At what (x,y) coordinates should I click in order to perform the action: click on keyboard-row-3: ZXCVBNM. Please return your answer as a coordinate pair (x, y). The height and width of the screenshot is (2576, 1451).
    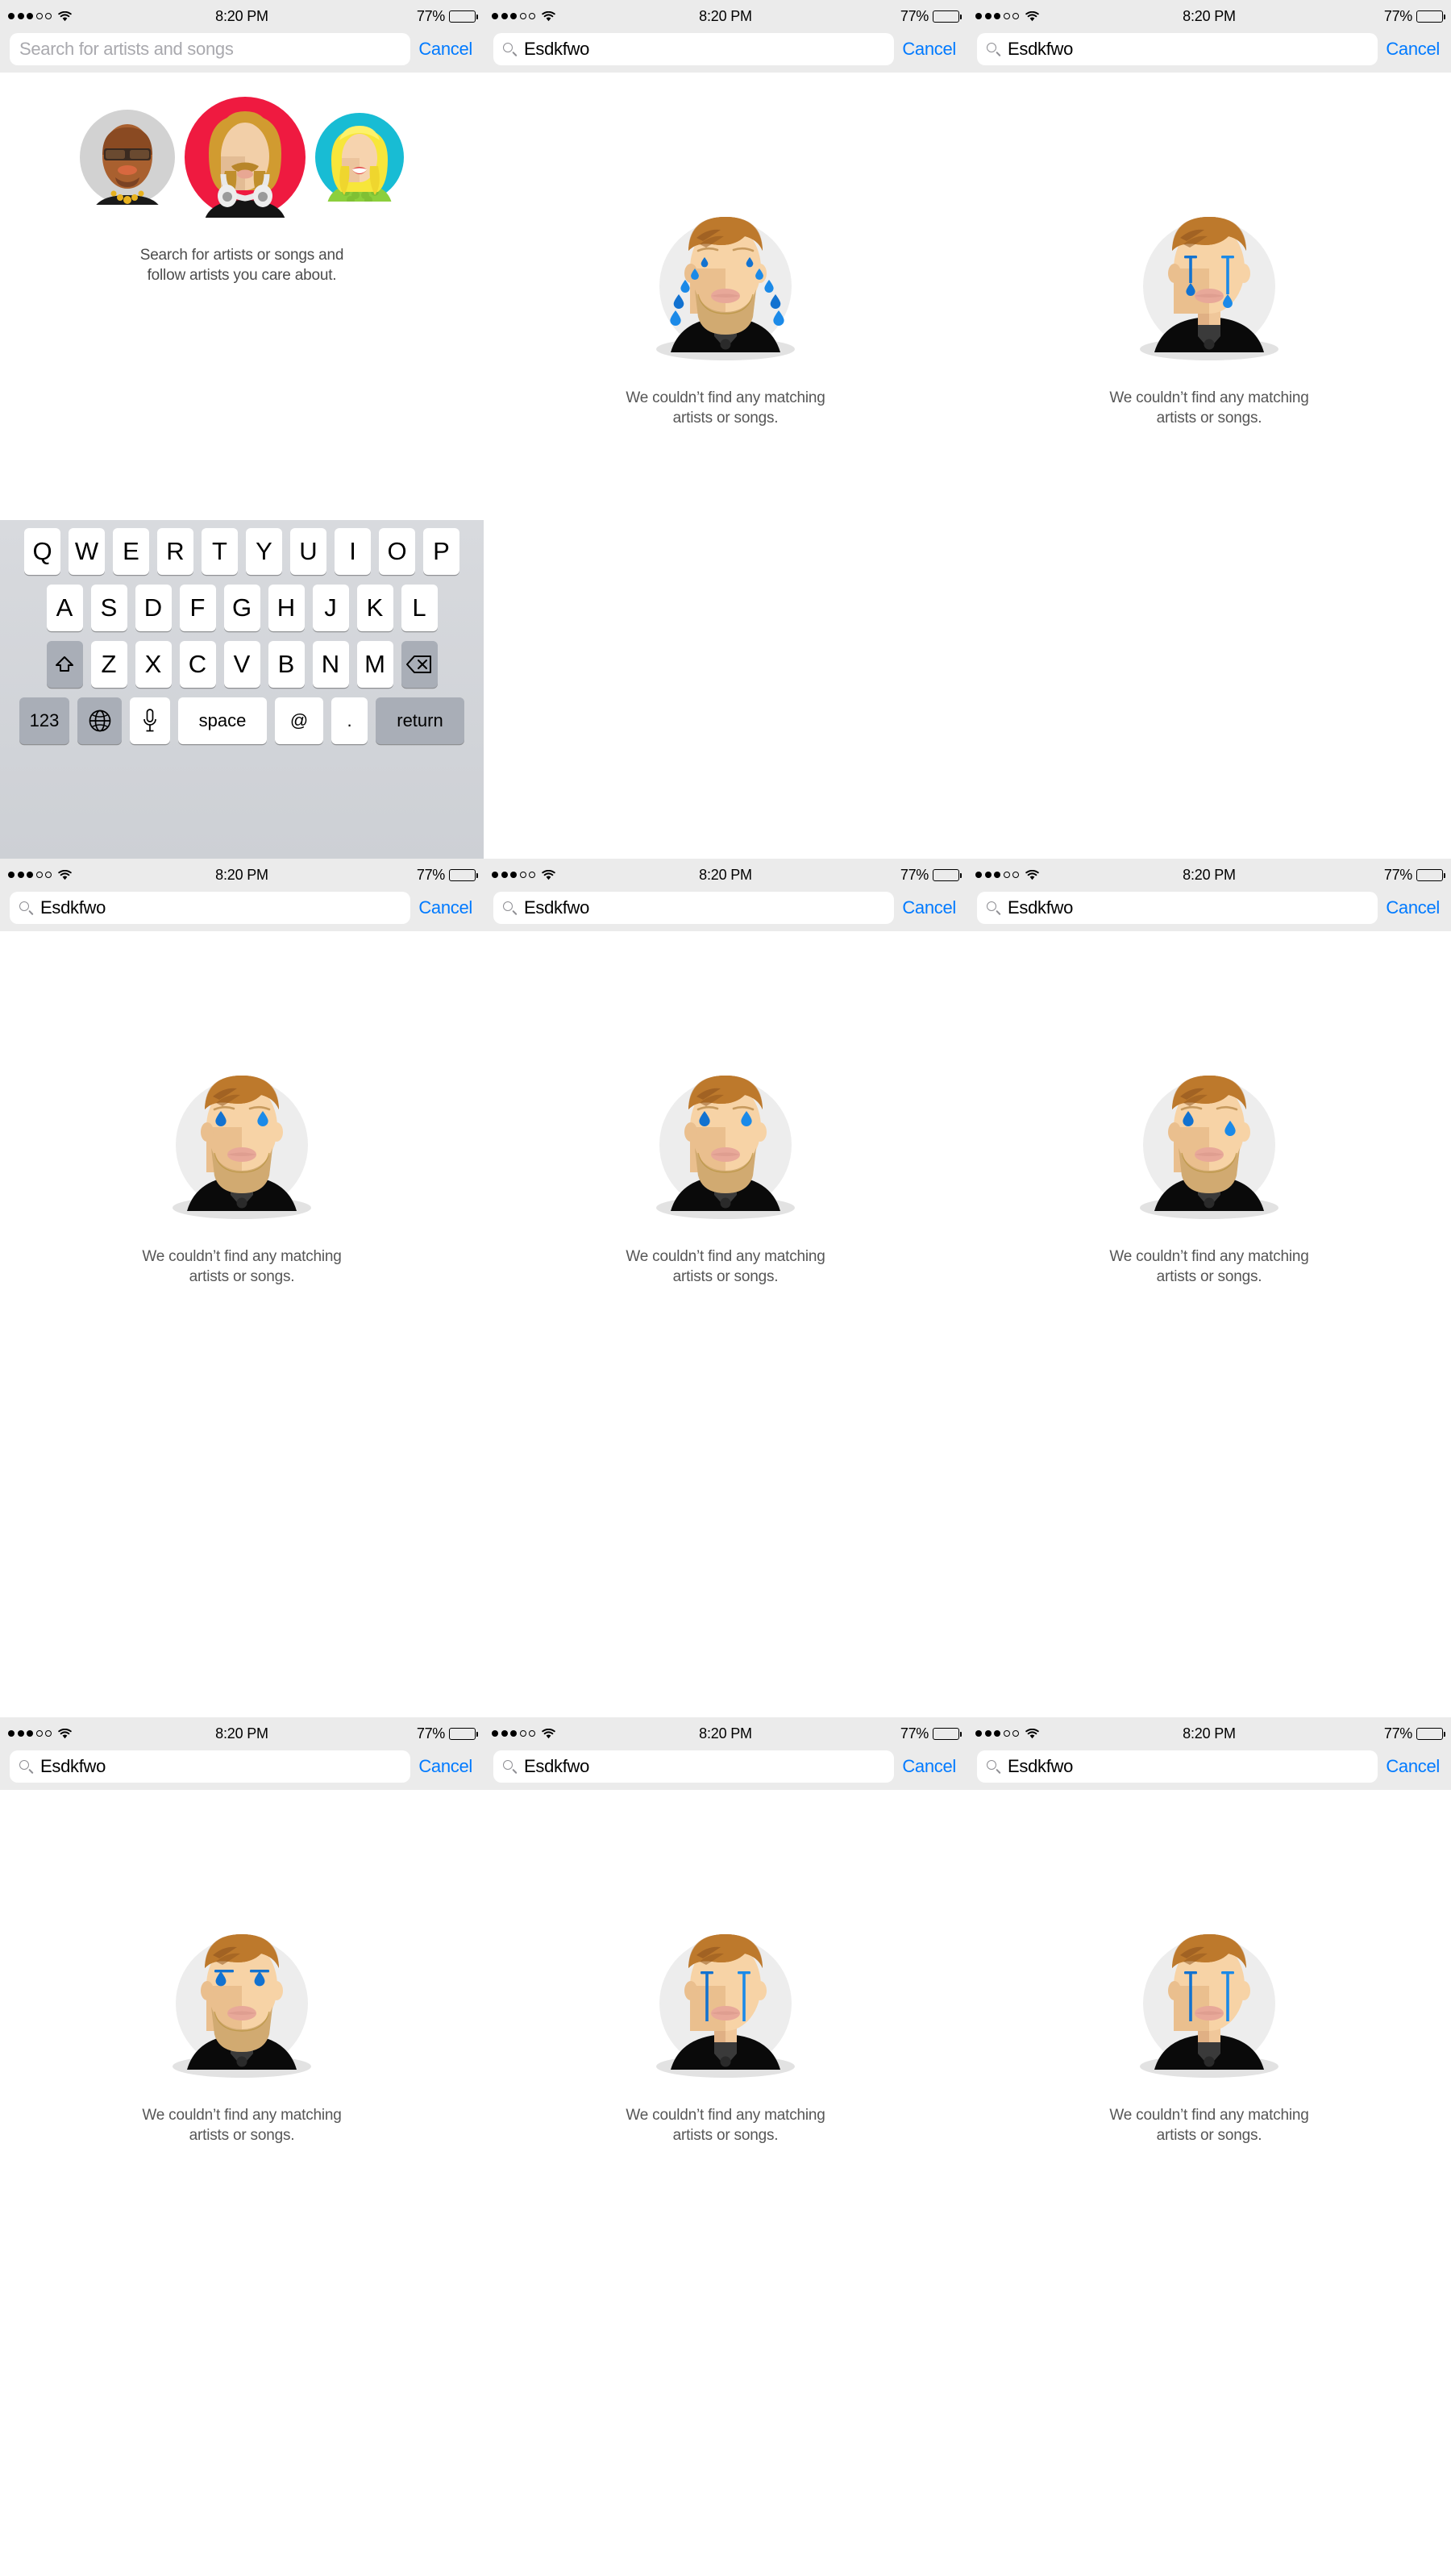
    Looking at the image, I should click on (242, 665).